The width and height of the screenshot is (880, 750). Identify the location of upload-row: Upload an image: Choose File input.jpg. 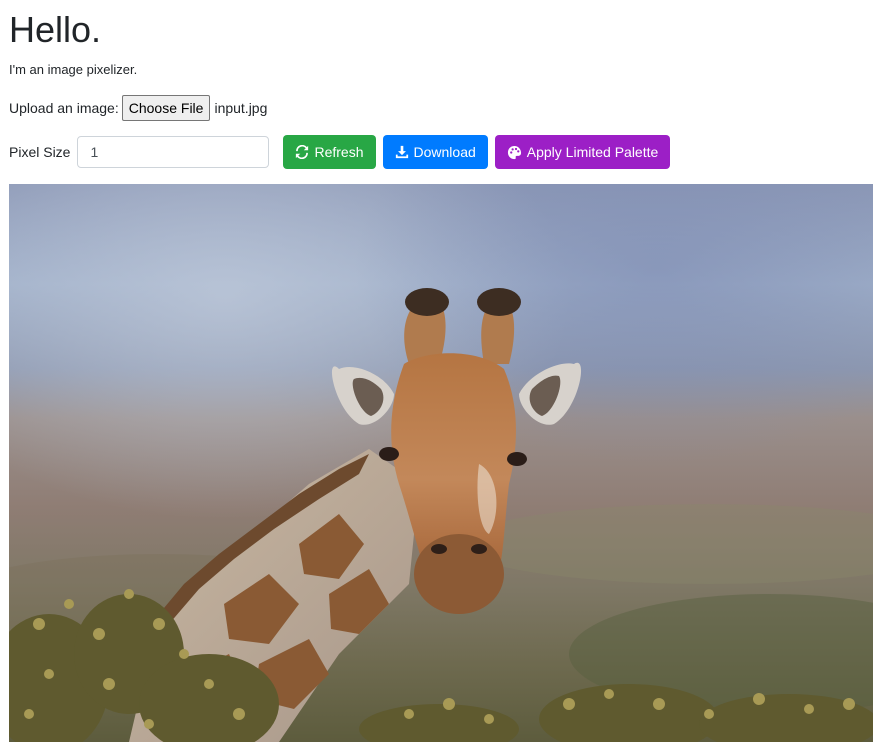
(138, 108).